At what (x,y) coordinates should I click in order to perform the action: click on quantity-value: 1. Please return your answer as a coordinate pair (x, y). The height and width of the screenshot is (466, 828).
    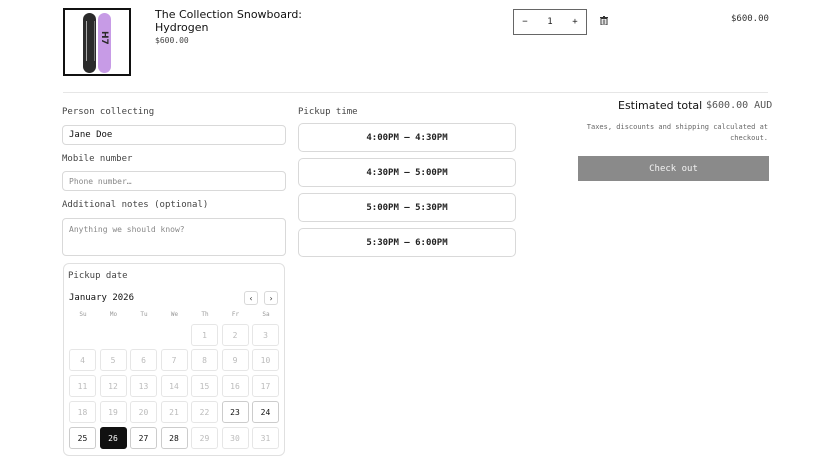
    Looking at the image, I should click on (550, 22).